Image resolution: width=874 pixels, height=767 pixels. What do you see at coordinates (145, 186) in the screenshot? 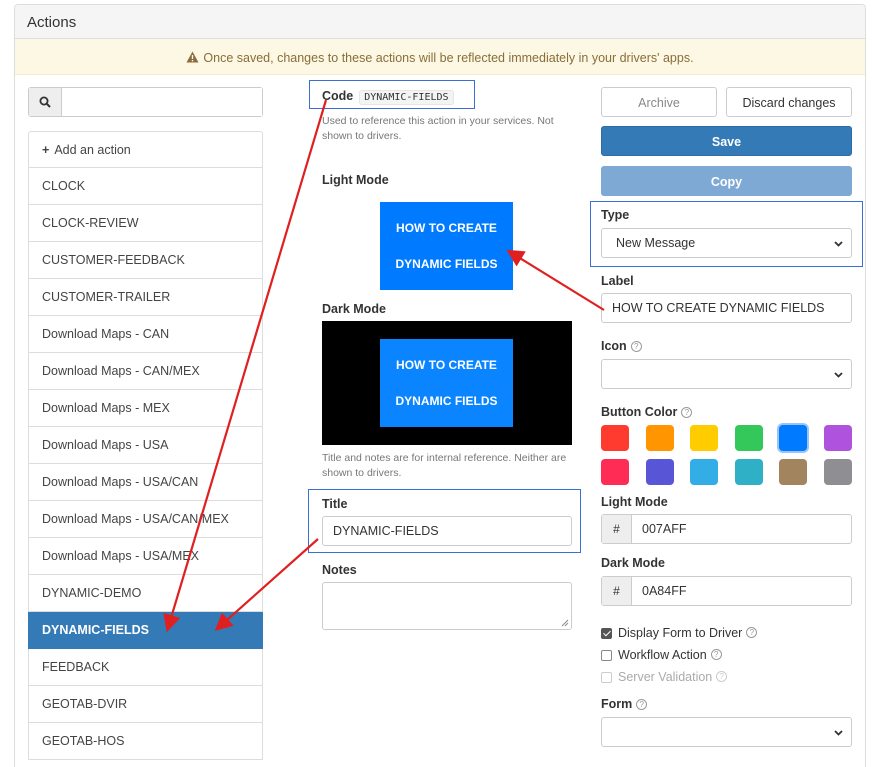
I see `list-item: CLOCK` at bounding box center [145, 186].